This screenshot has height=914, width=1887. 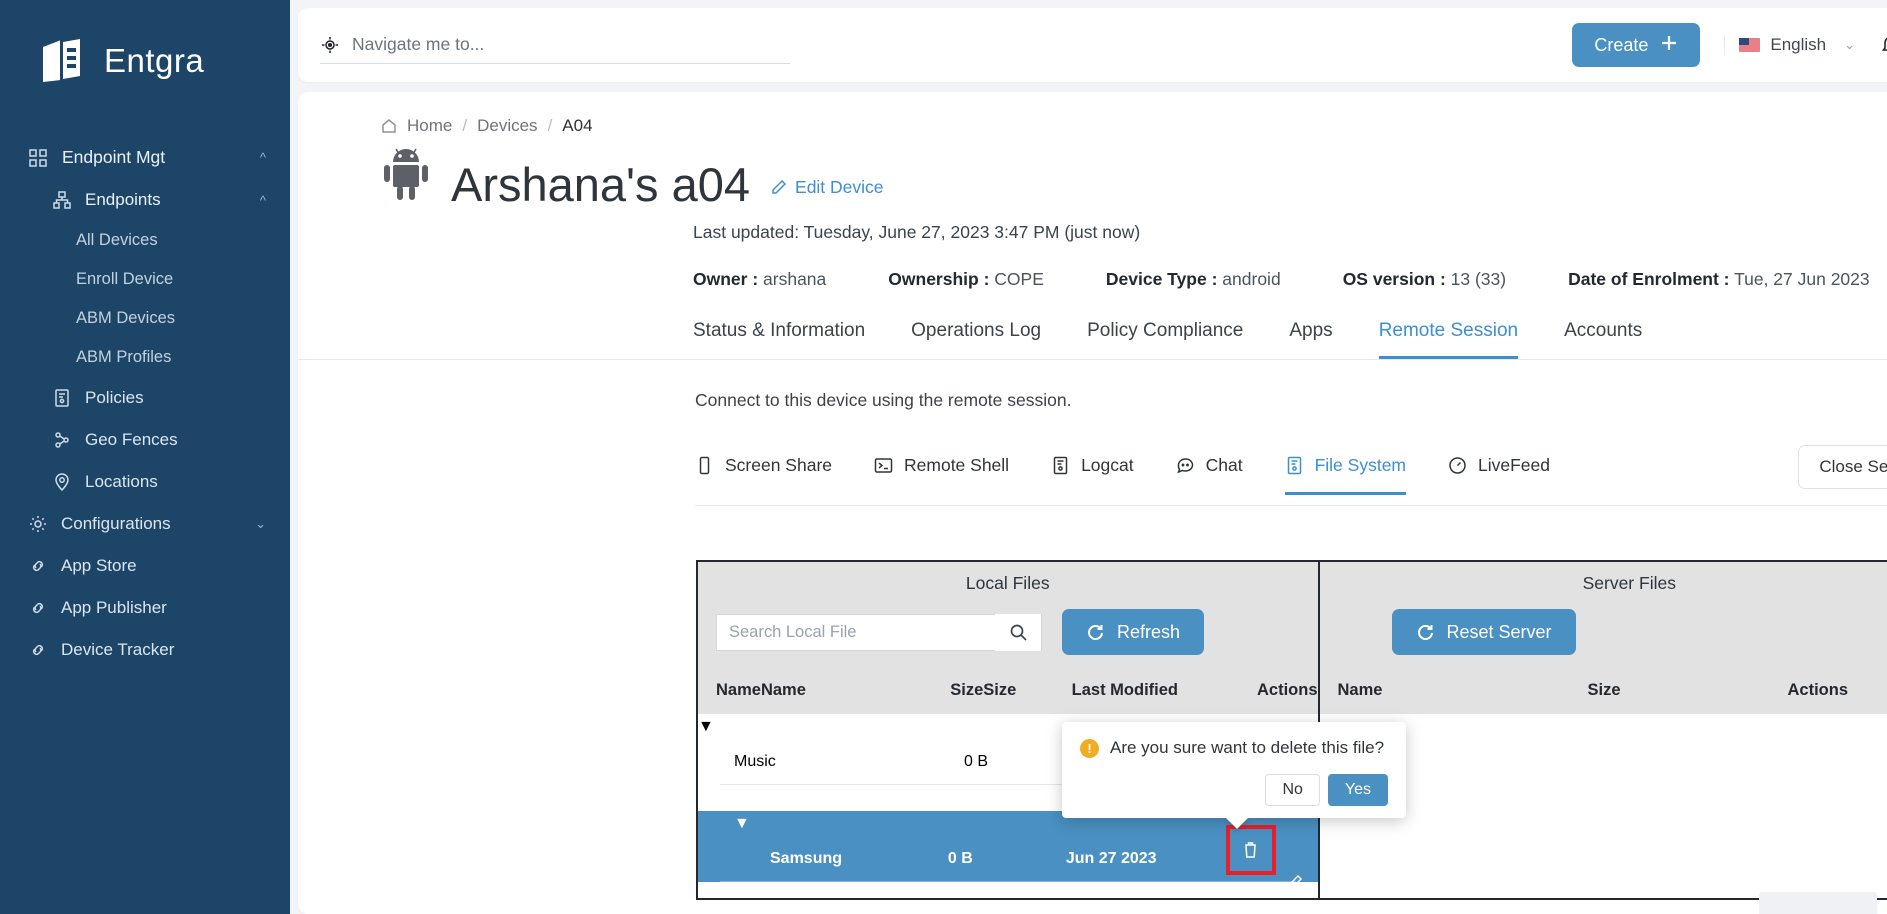 I want to click on delete-yes-button: Yes, so click(x=1357, y=790).